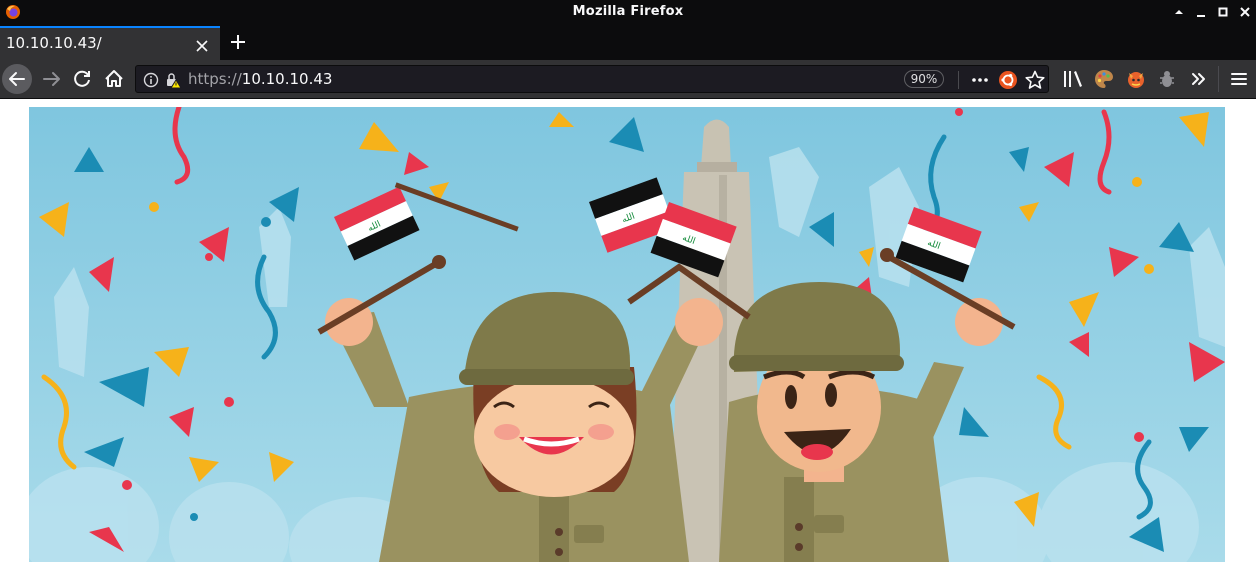  What do you see at coordinates (238, 42) in the screenshot?
I see `new-tab-button` at bounding box center [238, 42].